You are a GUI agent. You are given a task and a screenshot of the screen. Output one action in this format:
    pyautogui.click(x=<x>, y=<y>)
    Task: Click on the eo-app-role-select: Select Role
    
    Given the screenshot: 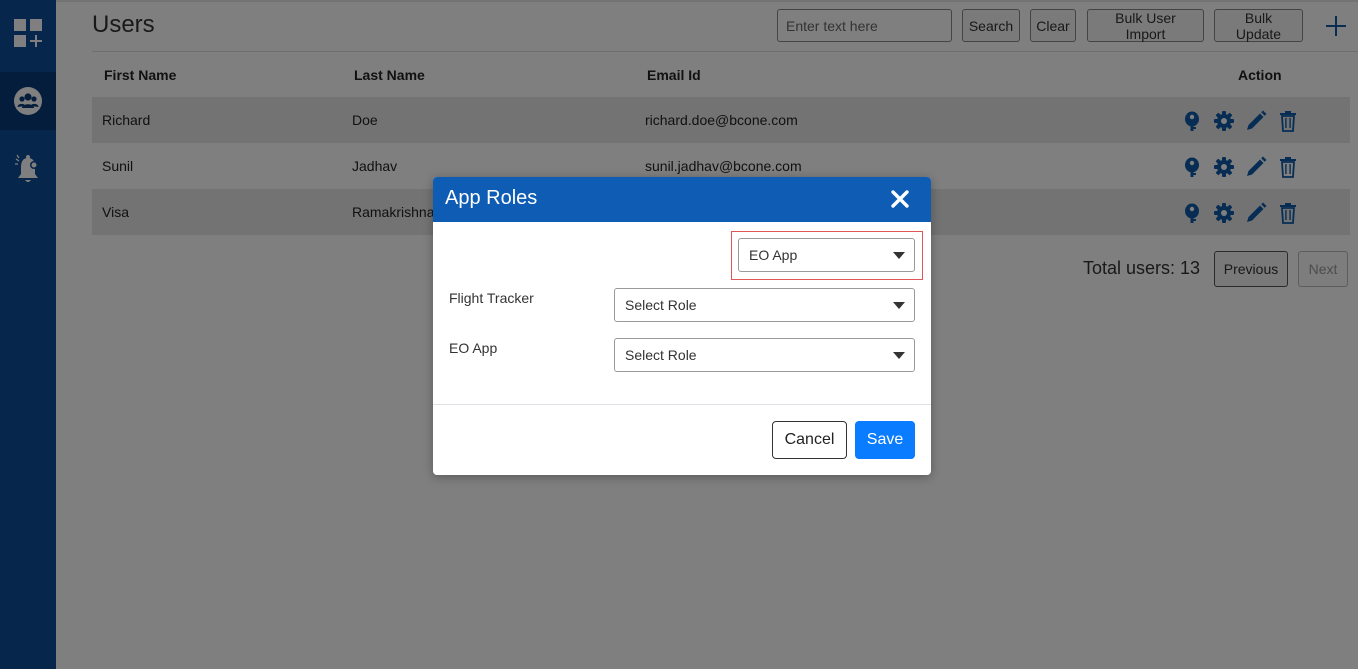 What is the action you would take?
    pyautogui.click(x=764, y=355)
    